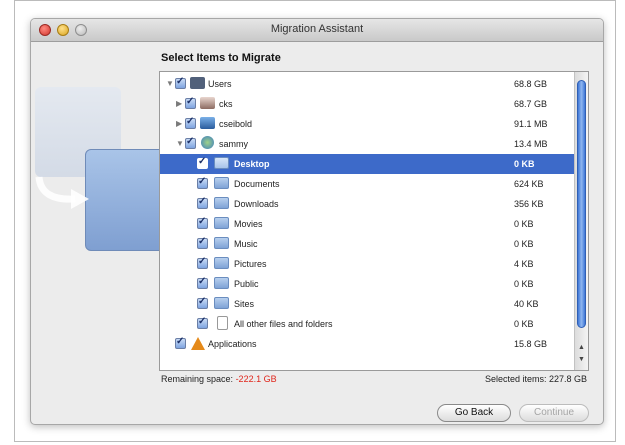 The image size is (625, 445). What do you see at coordinates (367, 104) in the screenshot?
I see `list-item-cks: ▶ cks 68.7 GB` at bounding box center [367, 104].